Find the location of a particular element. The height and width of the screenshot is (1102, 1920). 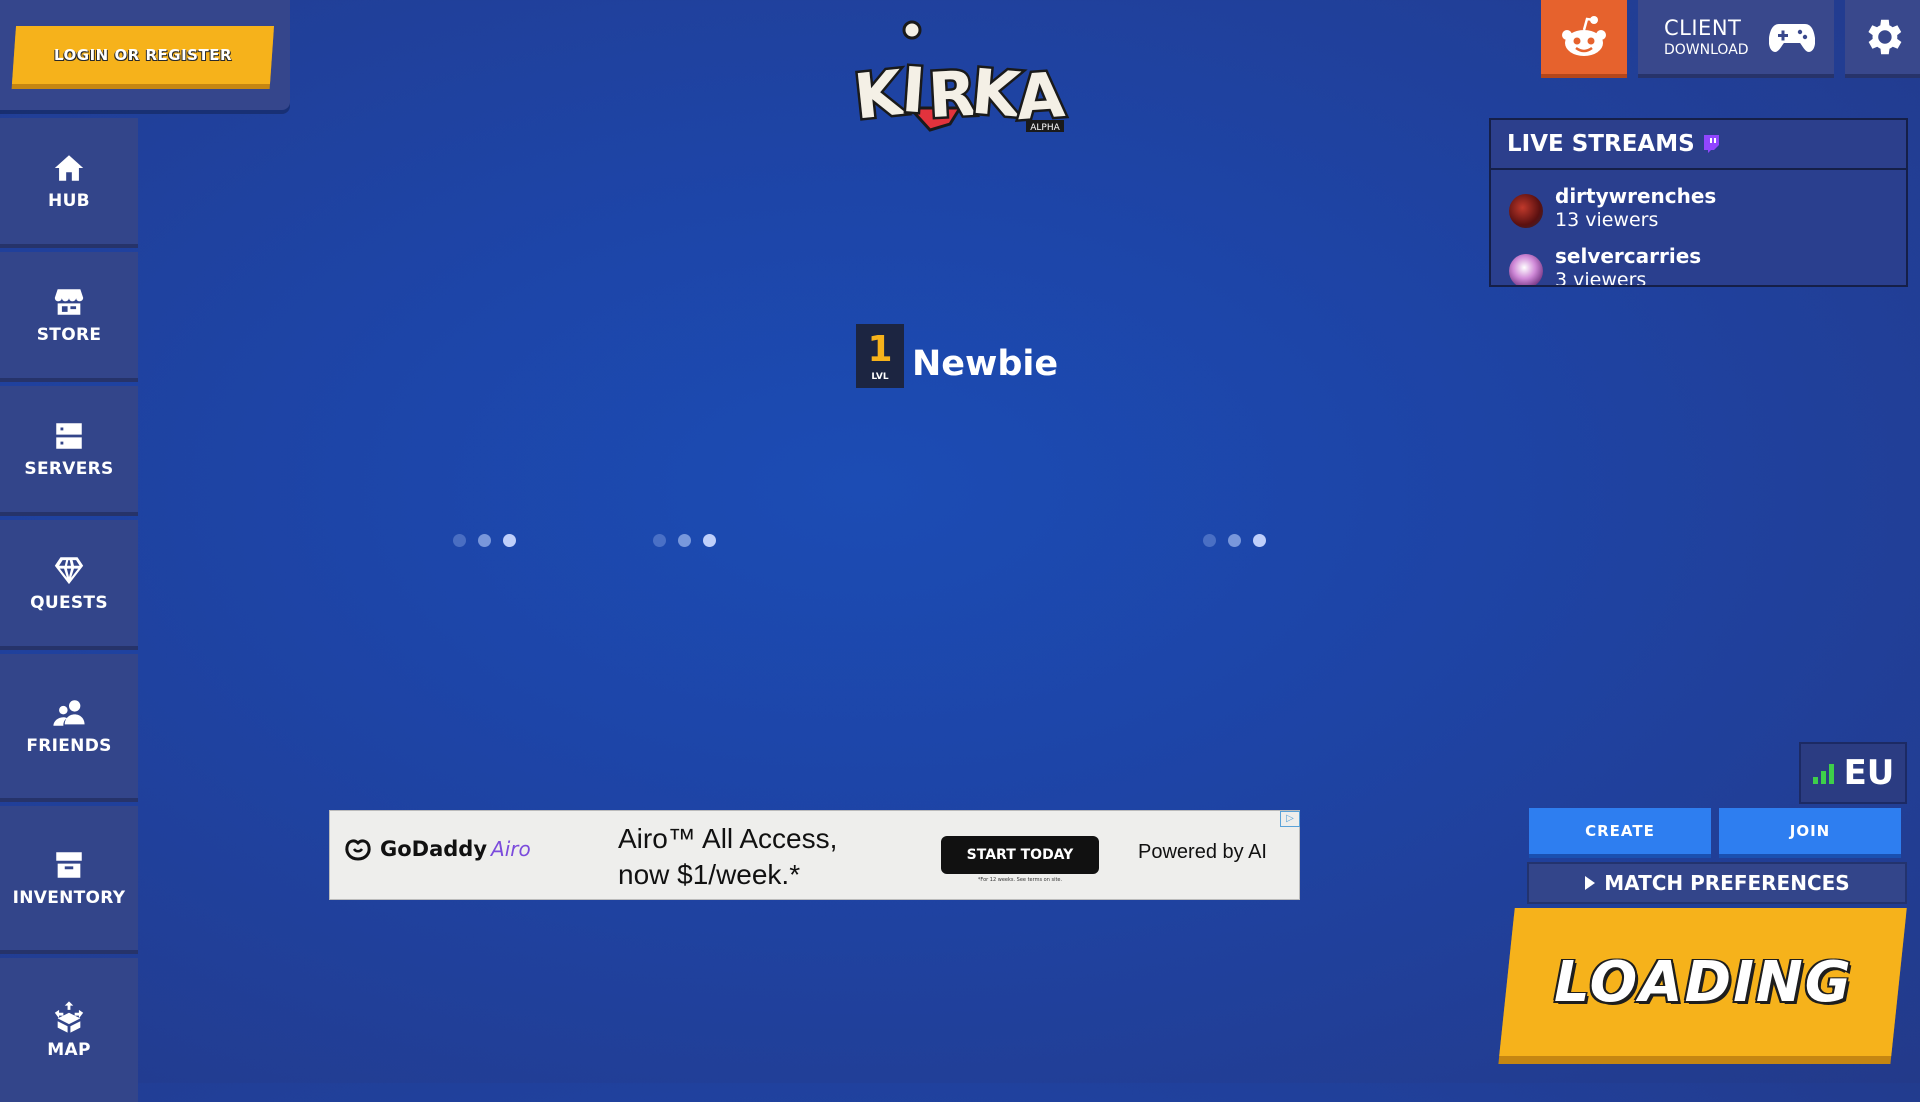

twitch-icon is located at coordinates (1711, 144).